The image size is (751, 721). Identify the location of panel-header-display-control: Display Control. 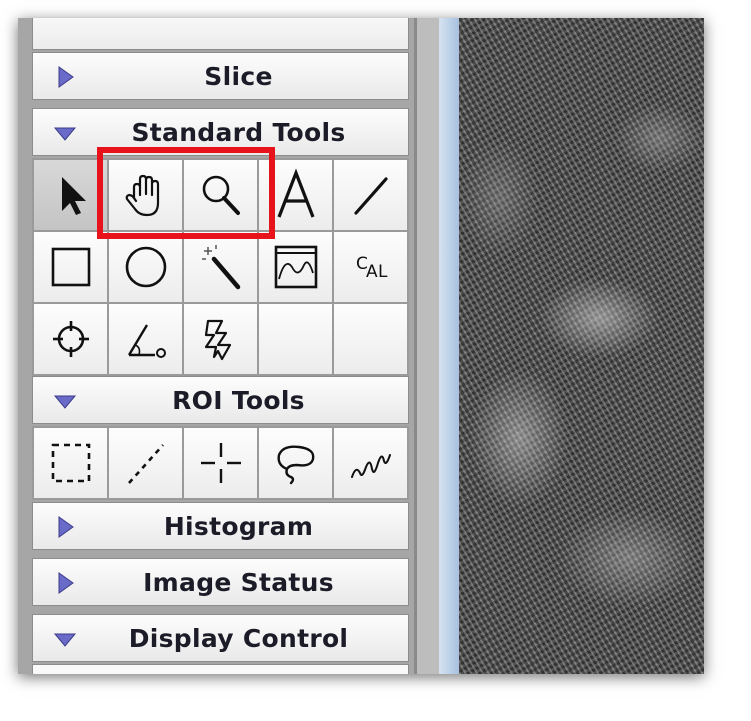
(220, 638).